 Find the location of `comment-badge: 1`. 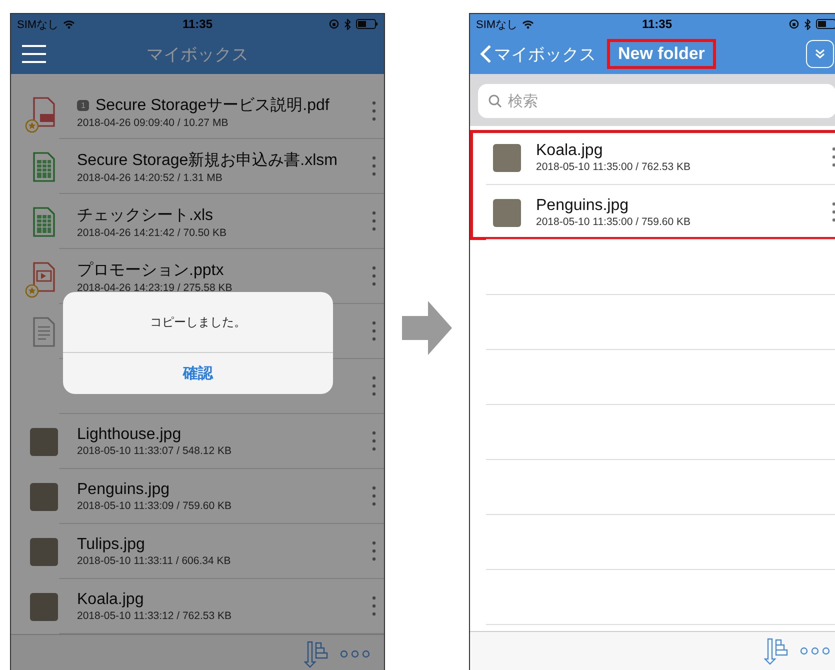

comment-badge: 1 is located at coordinates (83, 105).